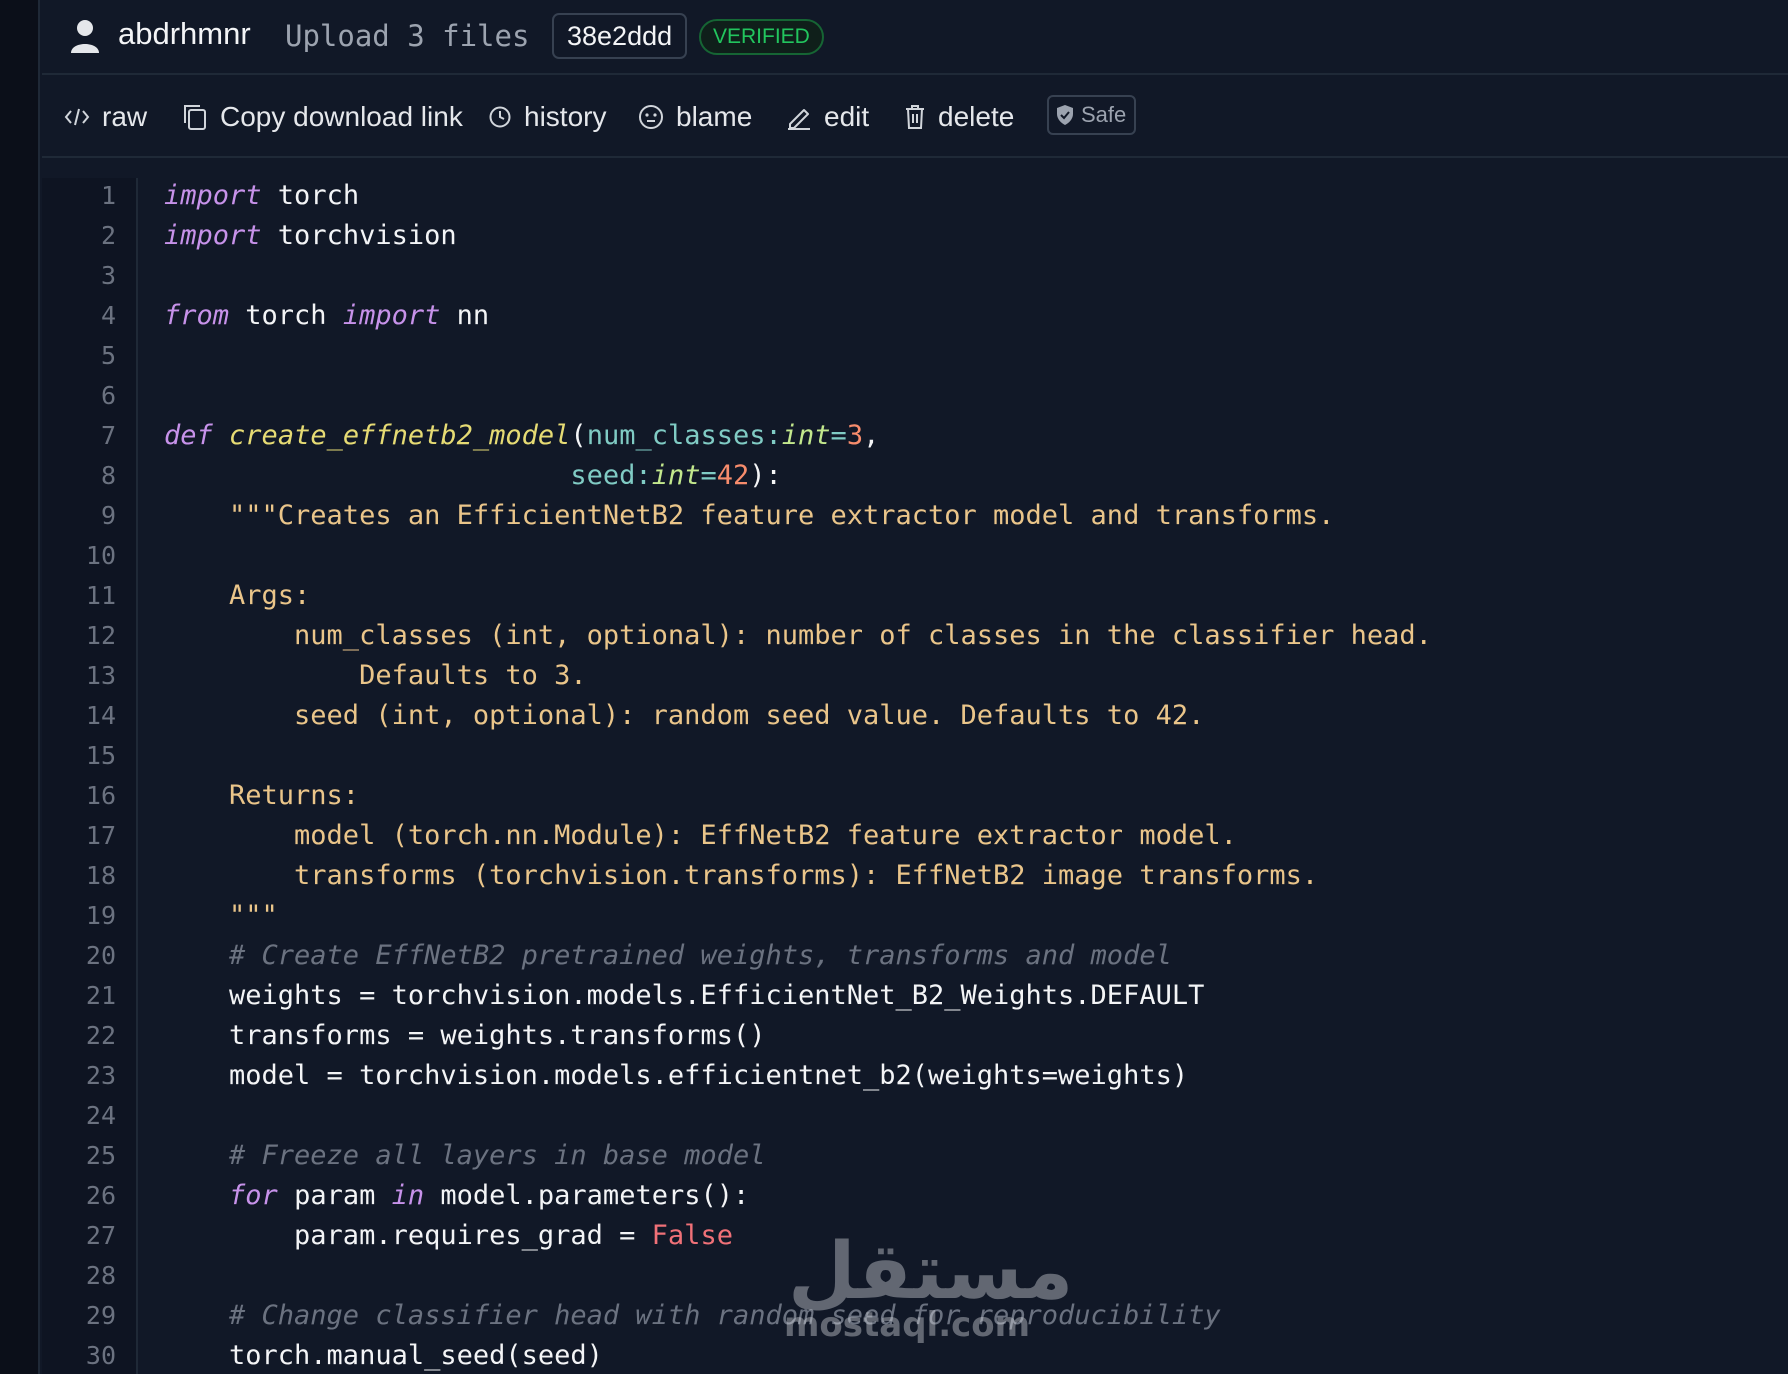 The image size is (1788, 1374). I want to click on line-number: 29, so click(79, 1316).